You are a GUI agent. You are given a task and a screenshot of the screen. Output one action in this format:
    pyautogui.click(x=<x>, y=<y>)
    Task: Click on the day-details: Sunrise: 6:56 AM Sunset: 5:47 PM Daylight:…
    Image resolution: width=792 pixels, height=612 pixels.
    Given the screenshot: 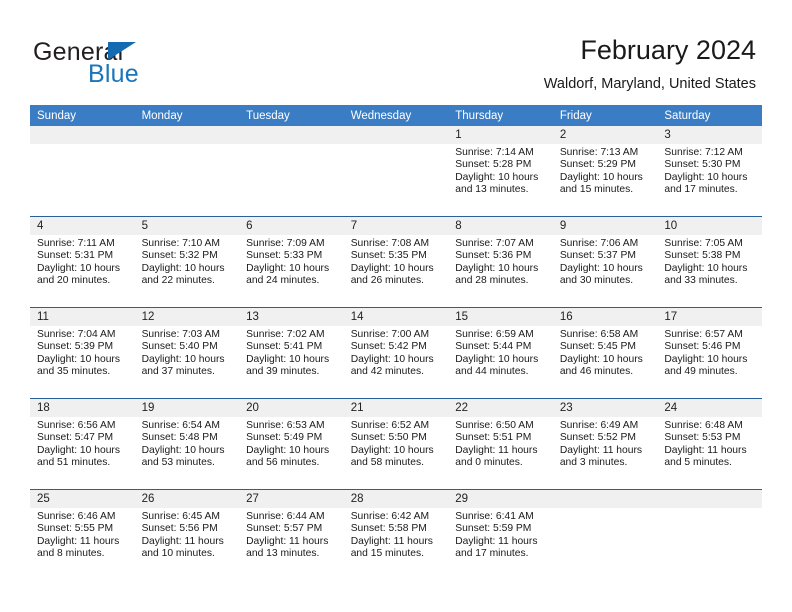 What is the action you would take?
    pyautogui.click(x=82, y=443)
    